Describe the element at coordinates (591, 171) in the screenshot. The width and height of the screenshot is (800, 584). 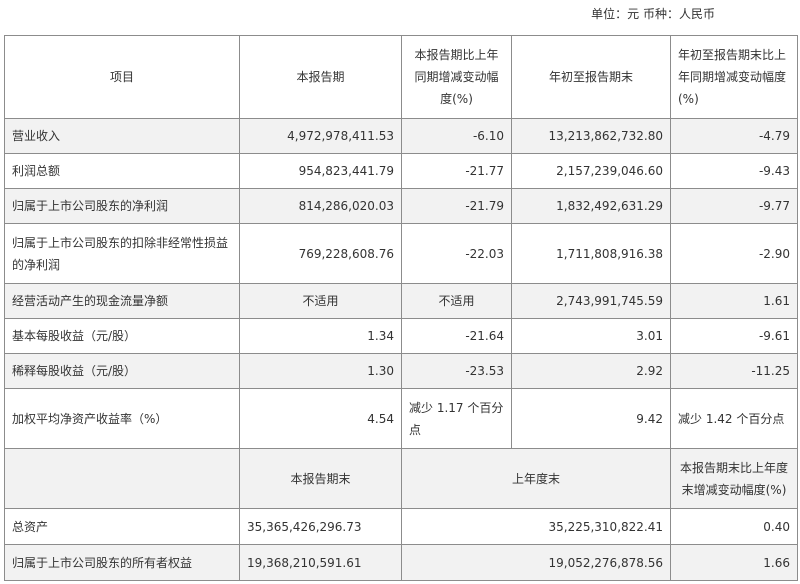
I see `row-ytd: 2,157,239,046.60` at that location.